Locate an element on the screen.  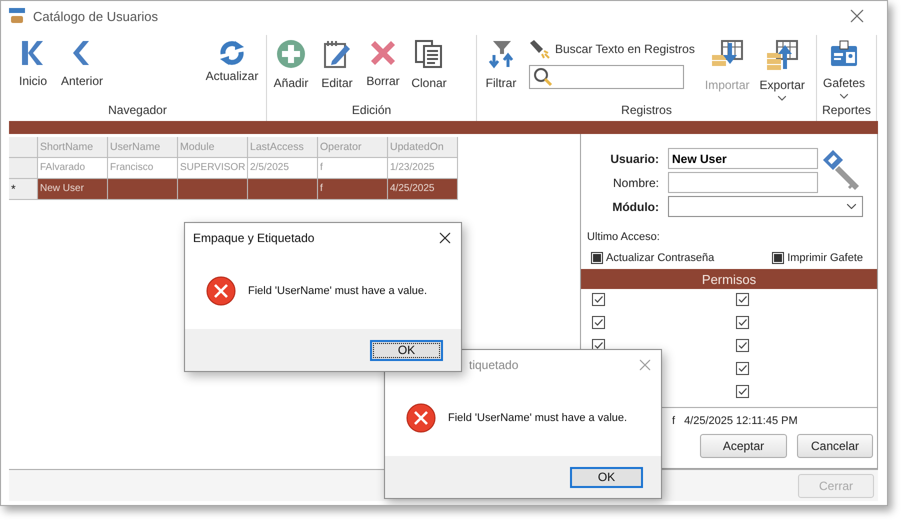
field-label: Módulo: is located at coordinates (635, 207).